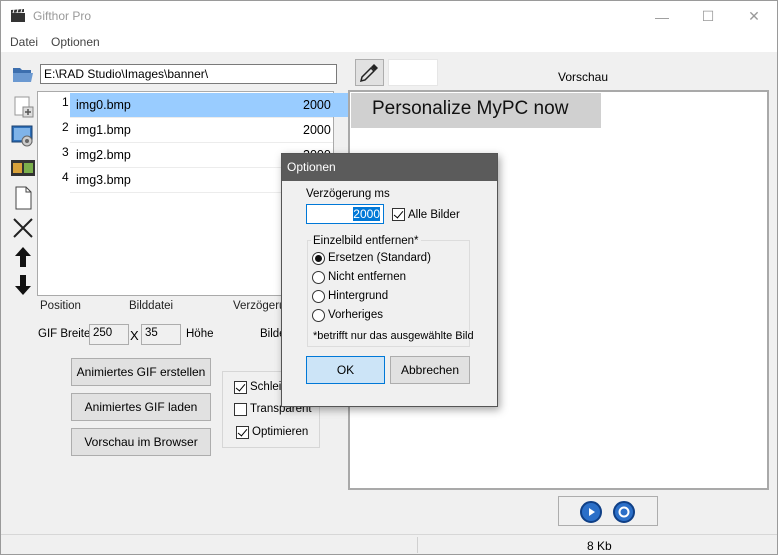 This screenshot has height=555, width=778. Describe the element at coordinates (161, 334) in the screenshot. I see `gif-height-input: 35` at that location.